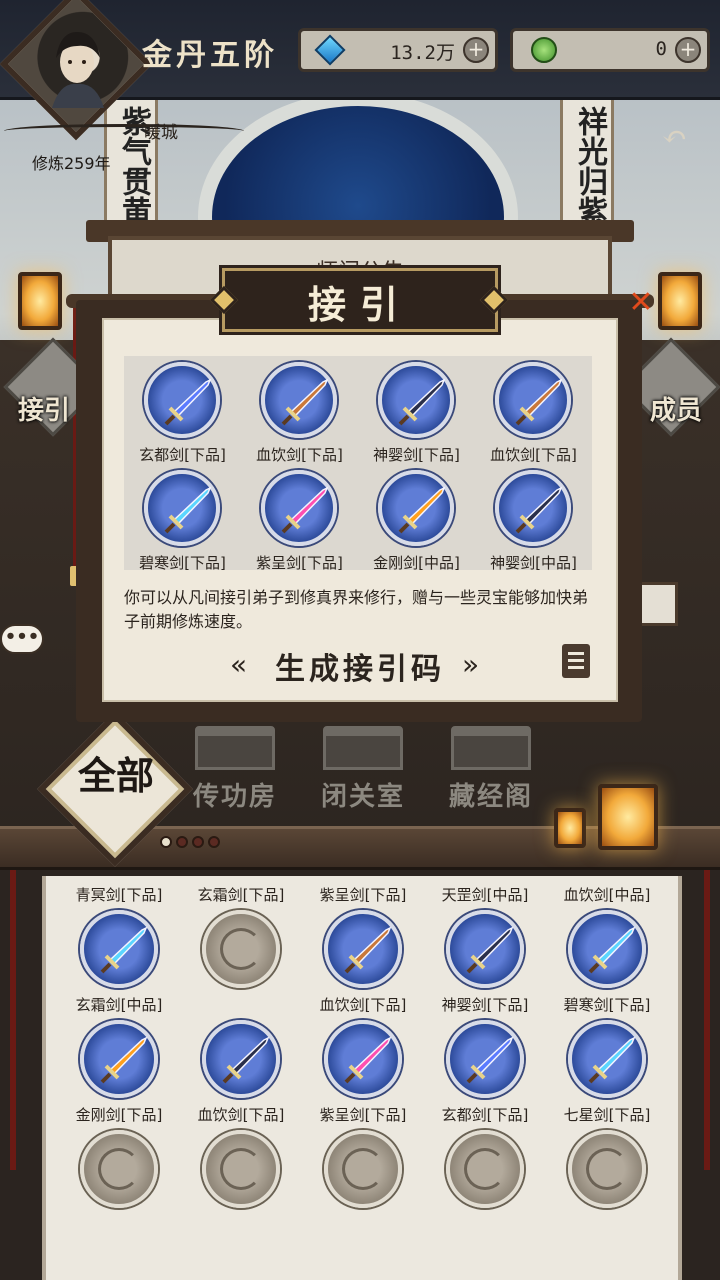 The height and width of the screenshot is (1280, 720). What do you see at coordinates (190, 842) in the screenshot?
I see `page-indicator` at bounding box center [190, 842].